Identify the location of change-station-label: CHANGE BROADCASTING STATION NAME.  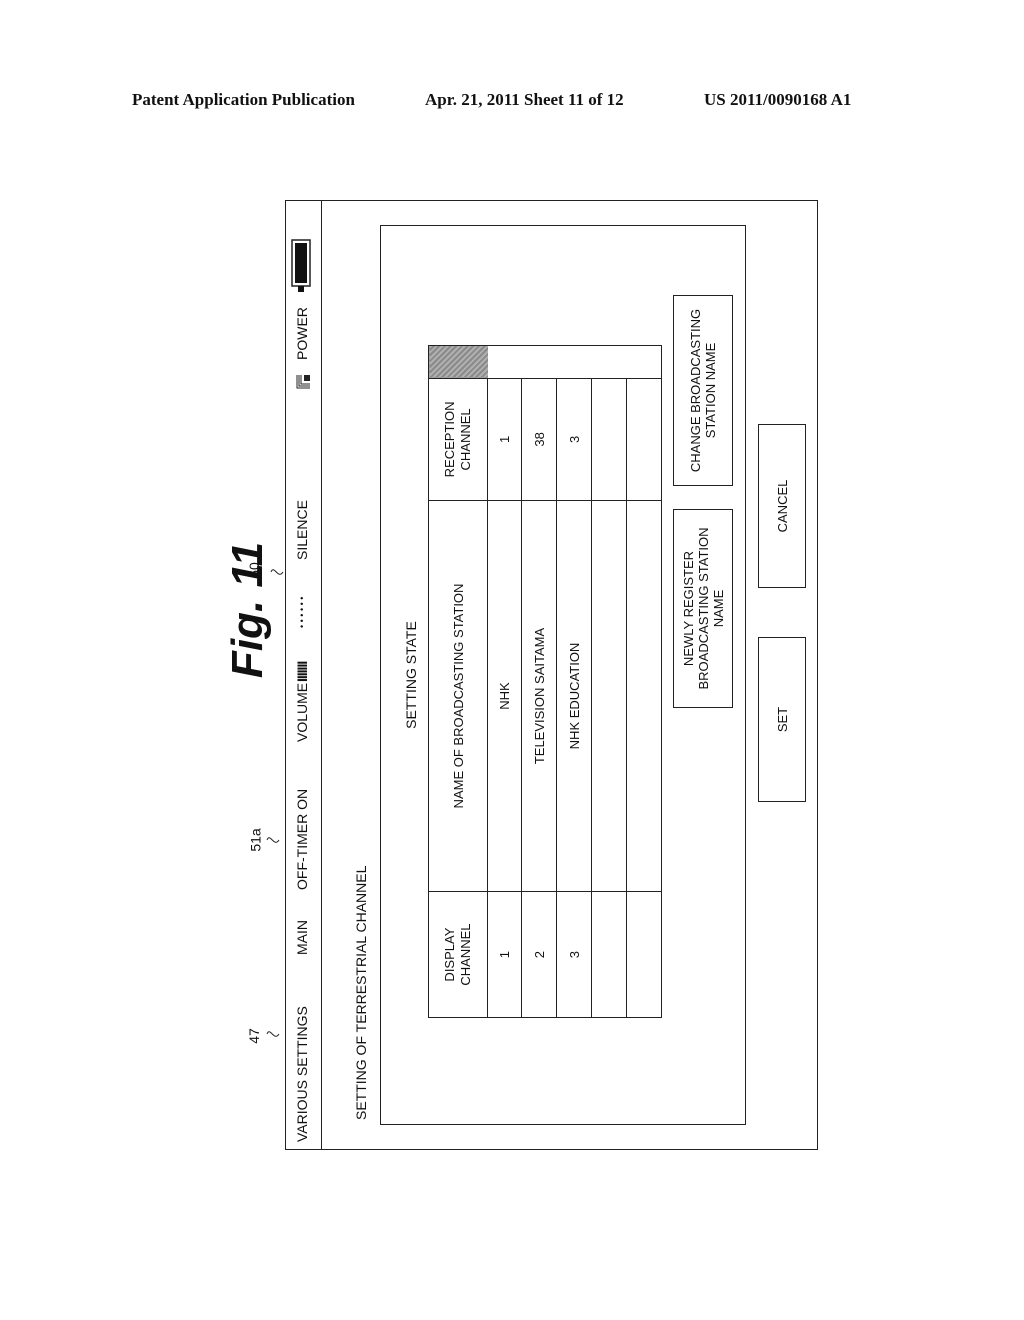
(703, 390).